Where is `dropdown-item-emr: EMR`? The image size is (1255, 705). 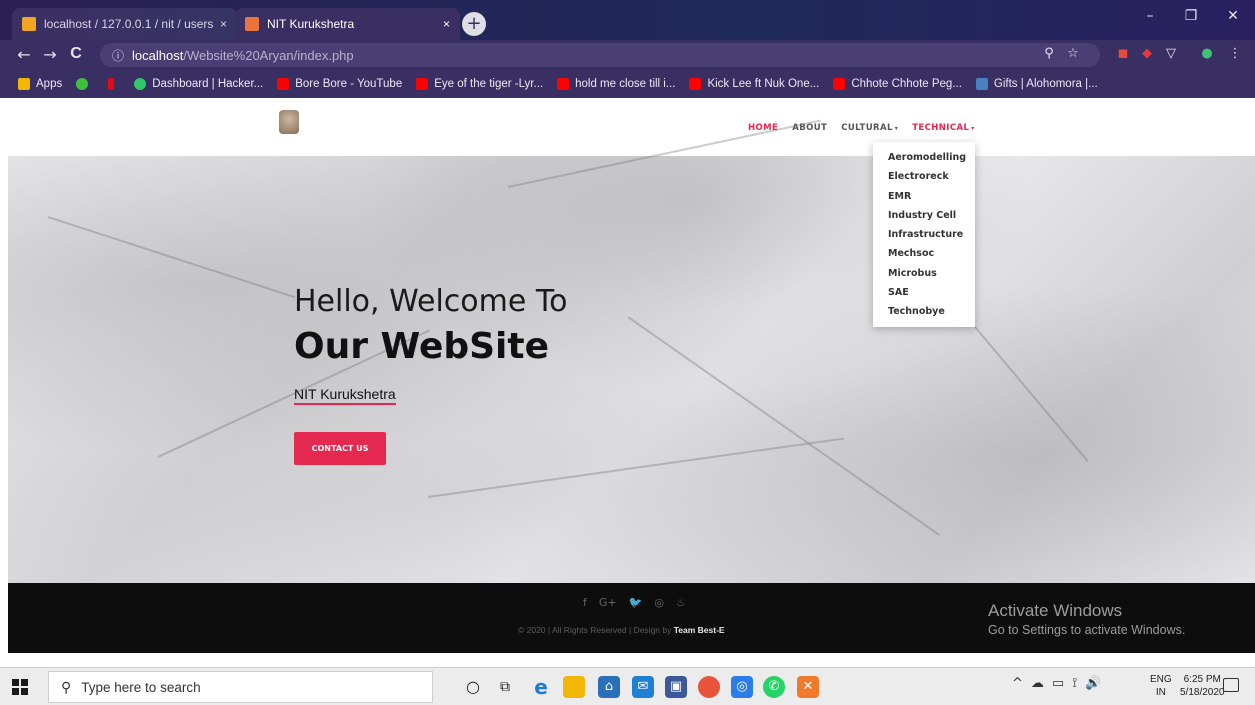 dropdown-item-emr: EMR is located at coordinates (931, 196).